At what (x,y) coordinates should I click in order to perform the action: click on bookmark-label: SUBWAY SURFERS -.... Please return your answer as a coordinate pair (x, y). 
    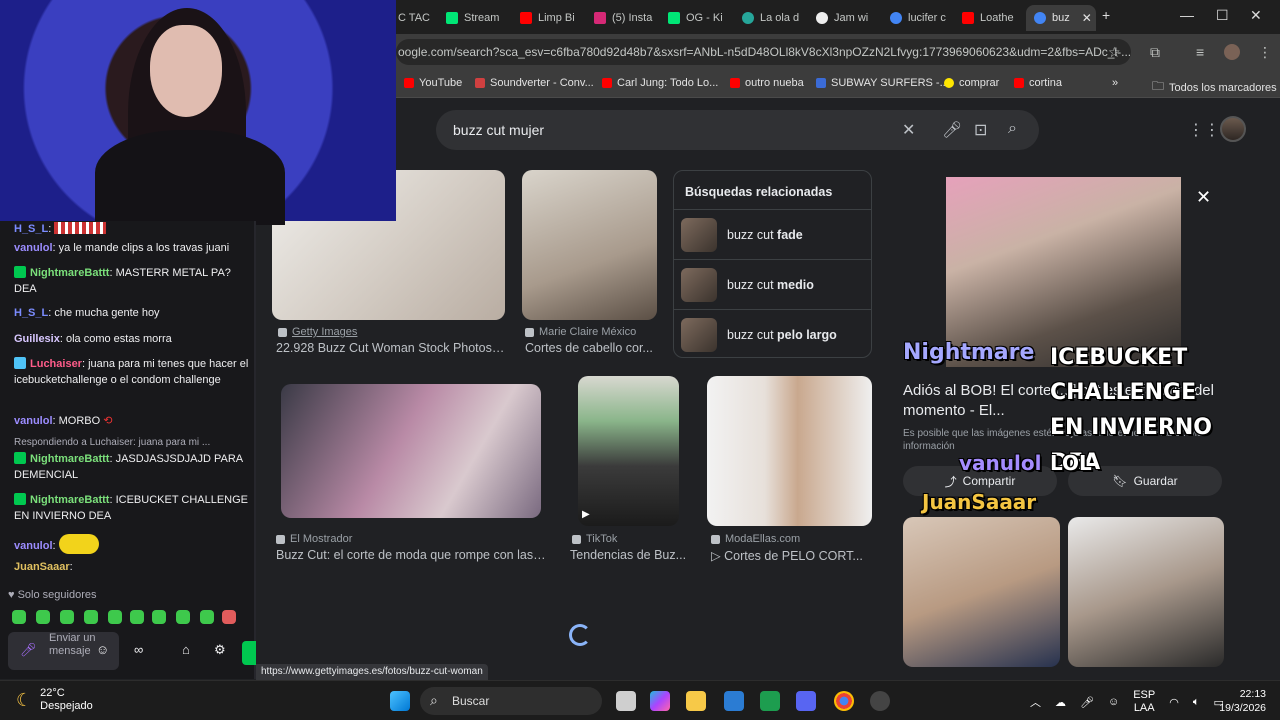
    Looking at the image, I should click on (890, 83).